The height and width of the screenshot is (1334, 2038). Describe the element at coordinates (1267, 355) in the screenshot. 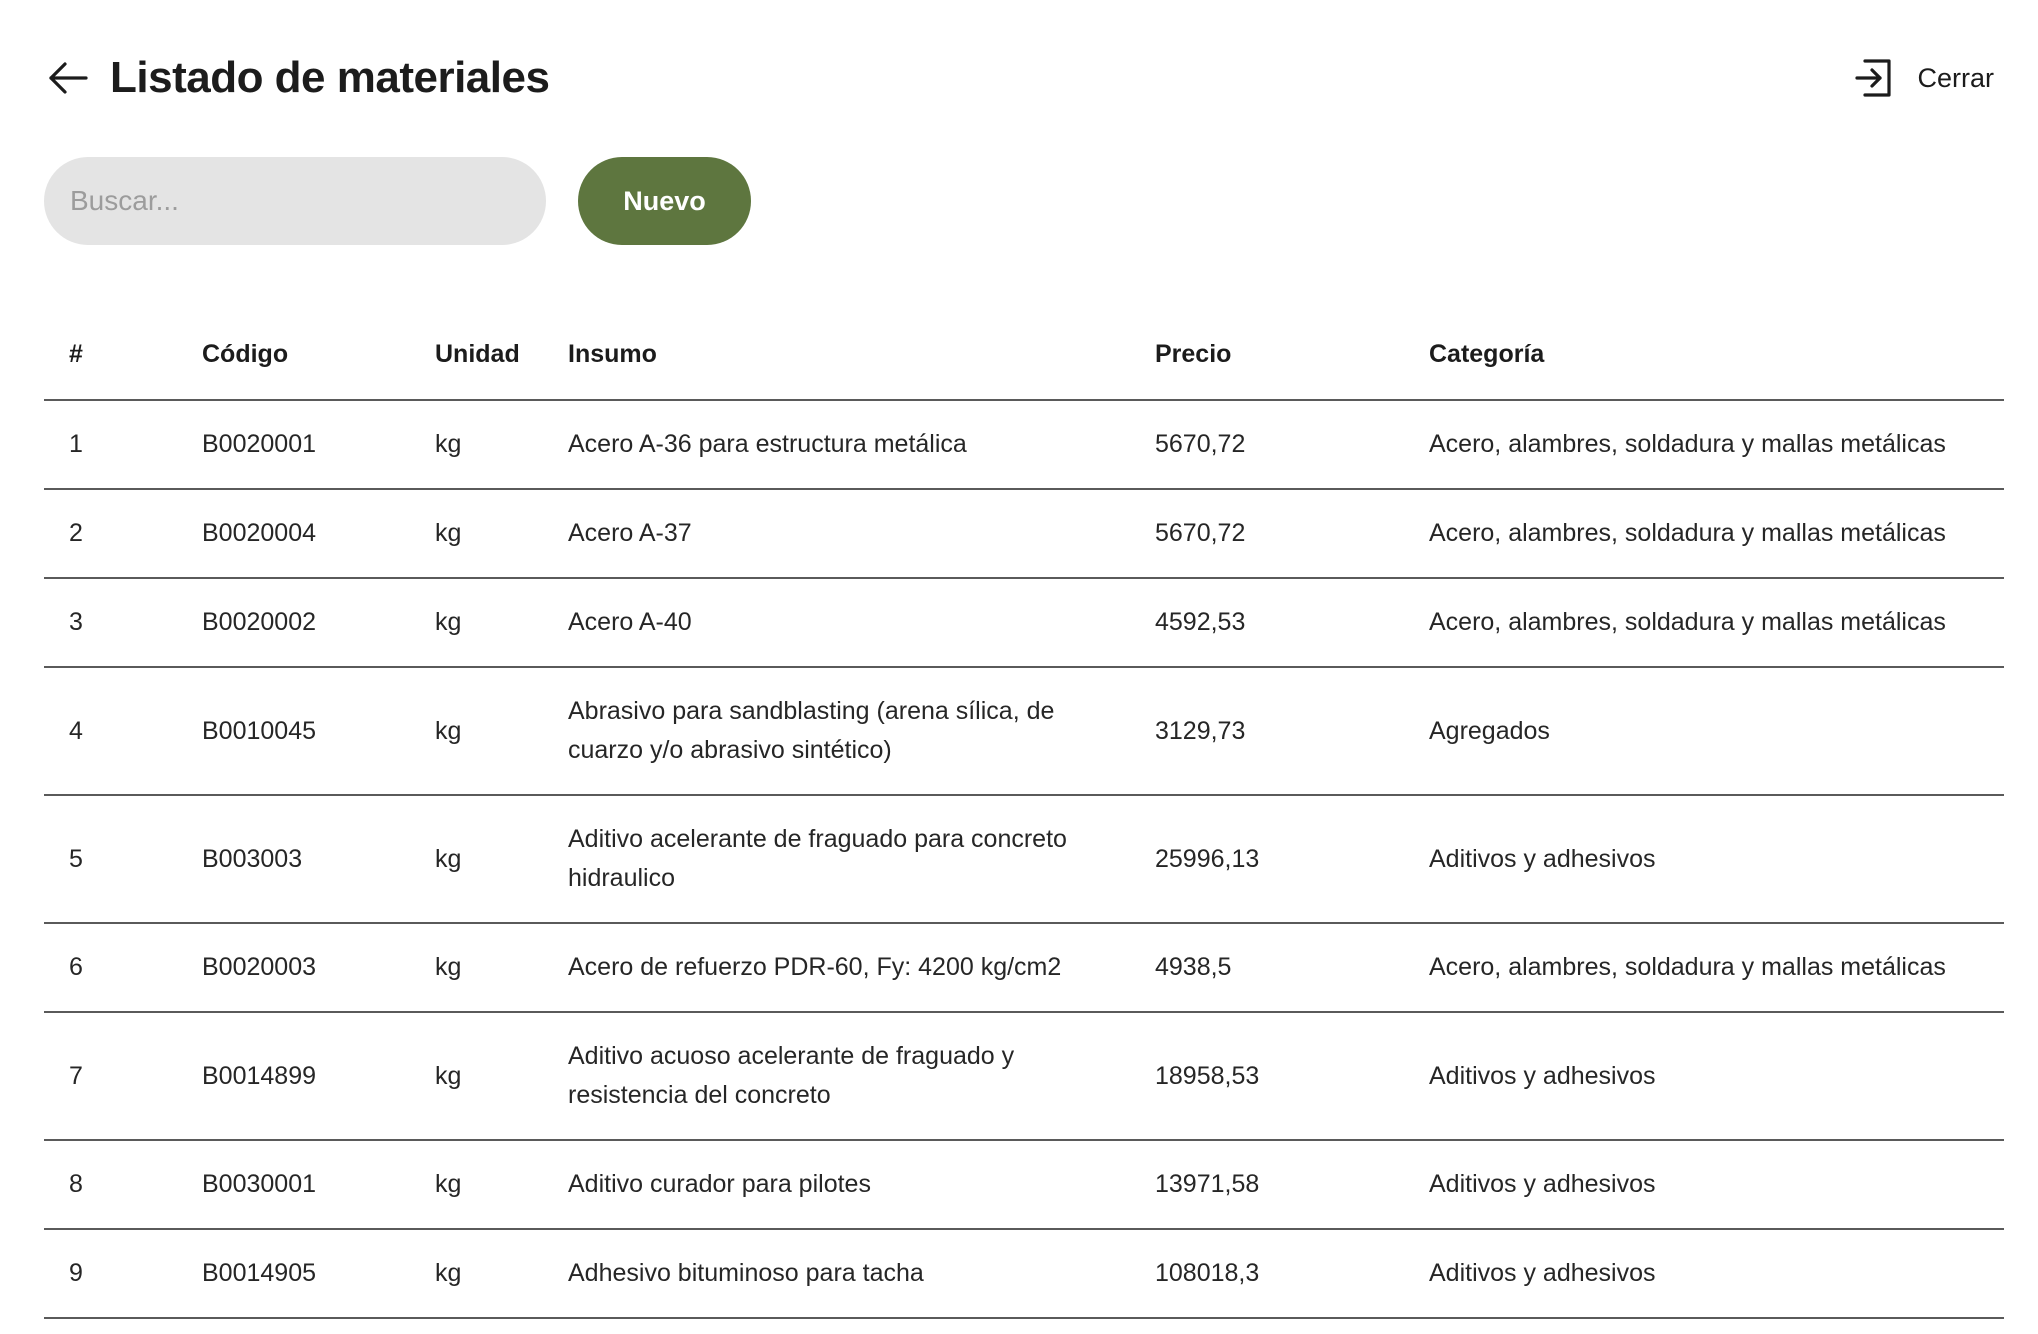

I see `column-header-price: Precio` at that location.